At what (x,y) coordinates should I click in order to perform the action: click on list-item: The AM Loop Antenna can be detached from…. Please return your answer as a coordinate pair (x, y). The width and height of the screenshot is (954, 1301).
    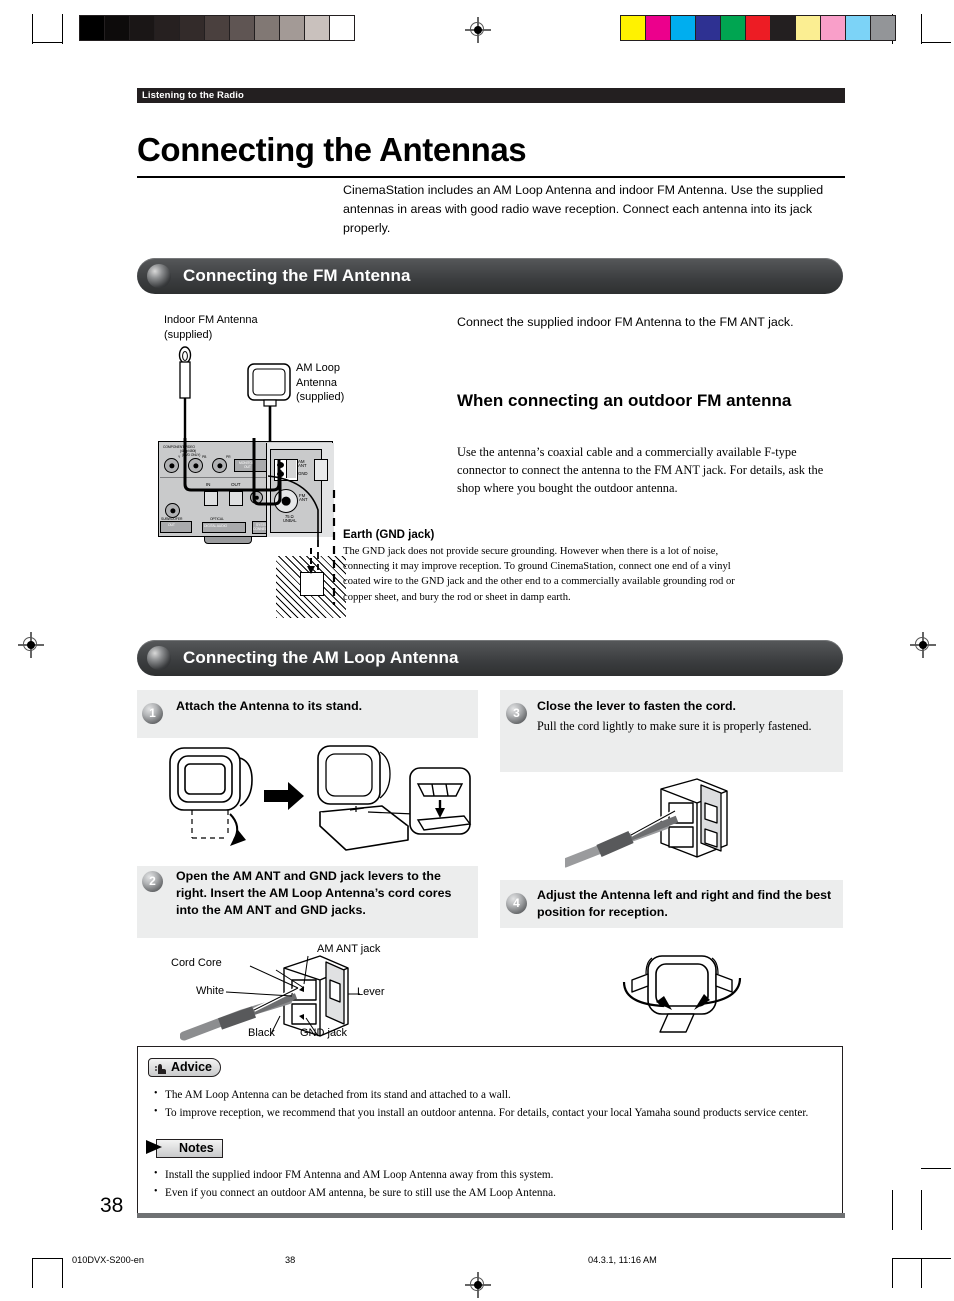
    Looking at the image, I should click on (490, 1094).